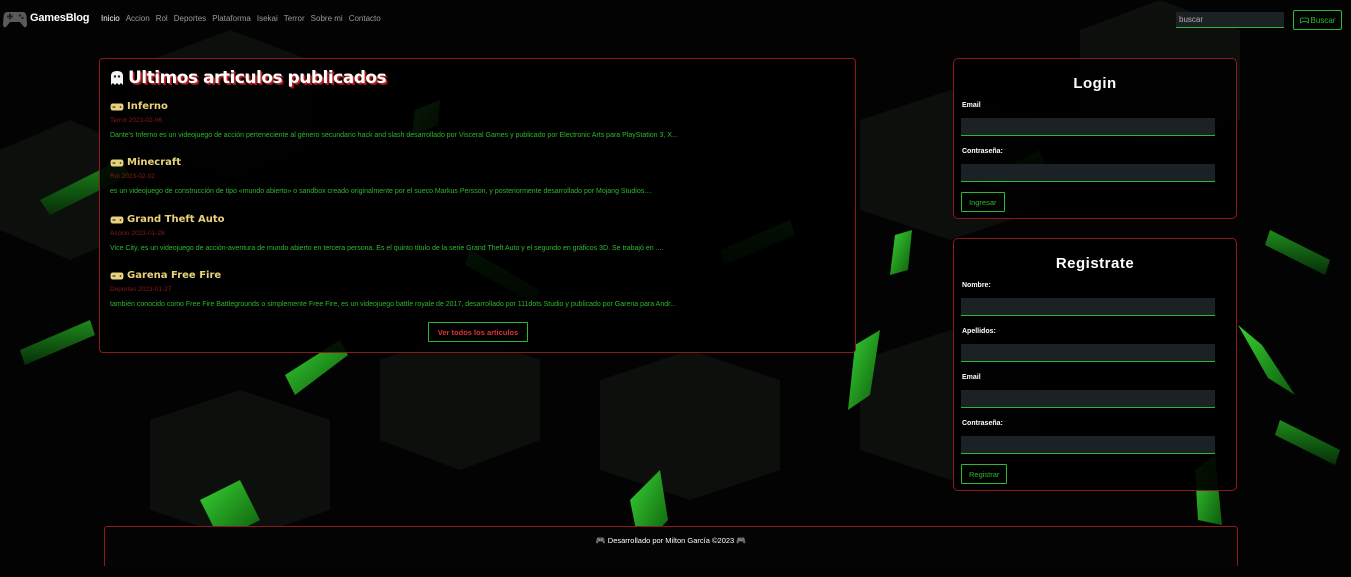  What do you see at coordinates (1230, 20) in the screenshot?
I see `search-input` at bounding box center [1230, 20].